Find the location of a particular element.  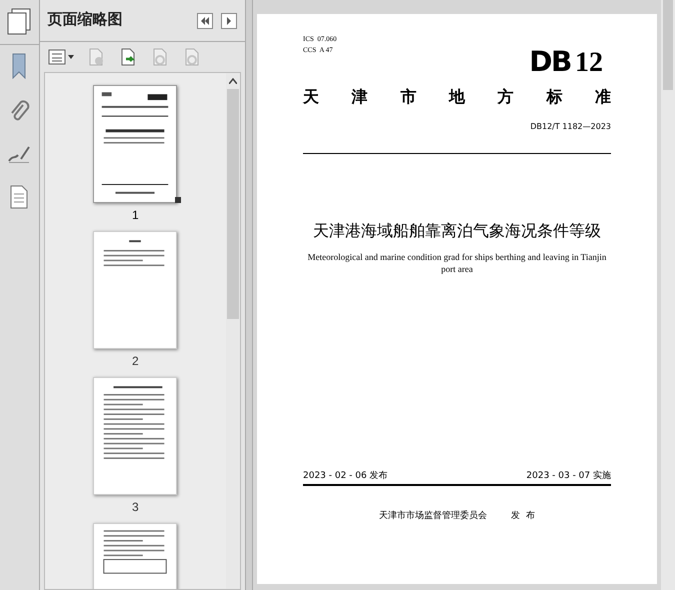

document-icon is located at coordinates (19, 197).